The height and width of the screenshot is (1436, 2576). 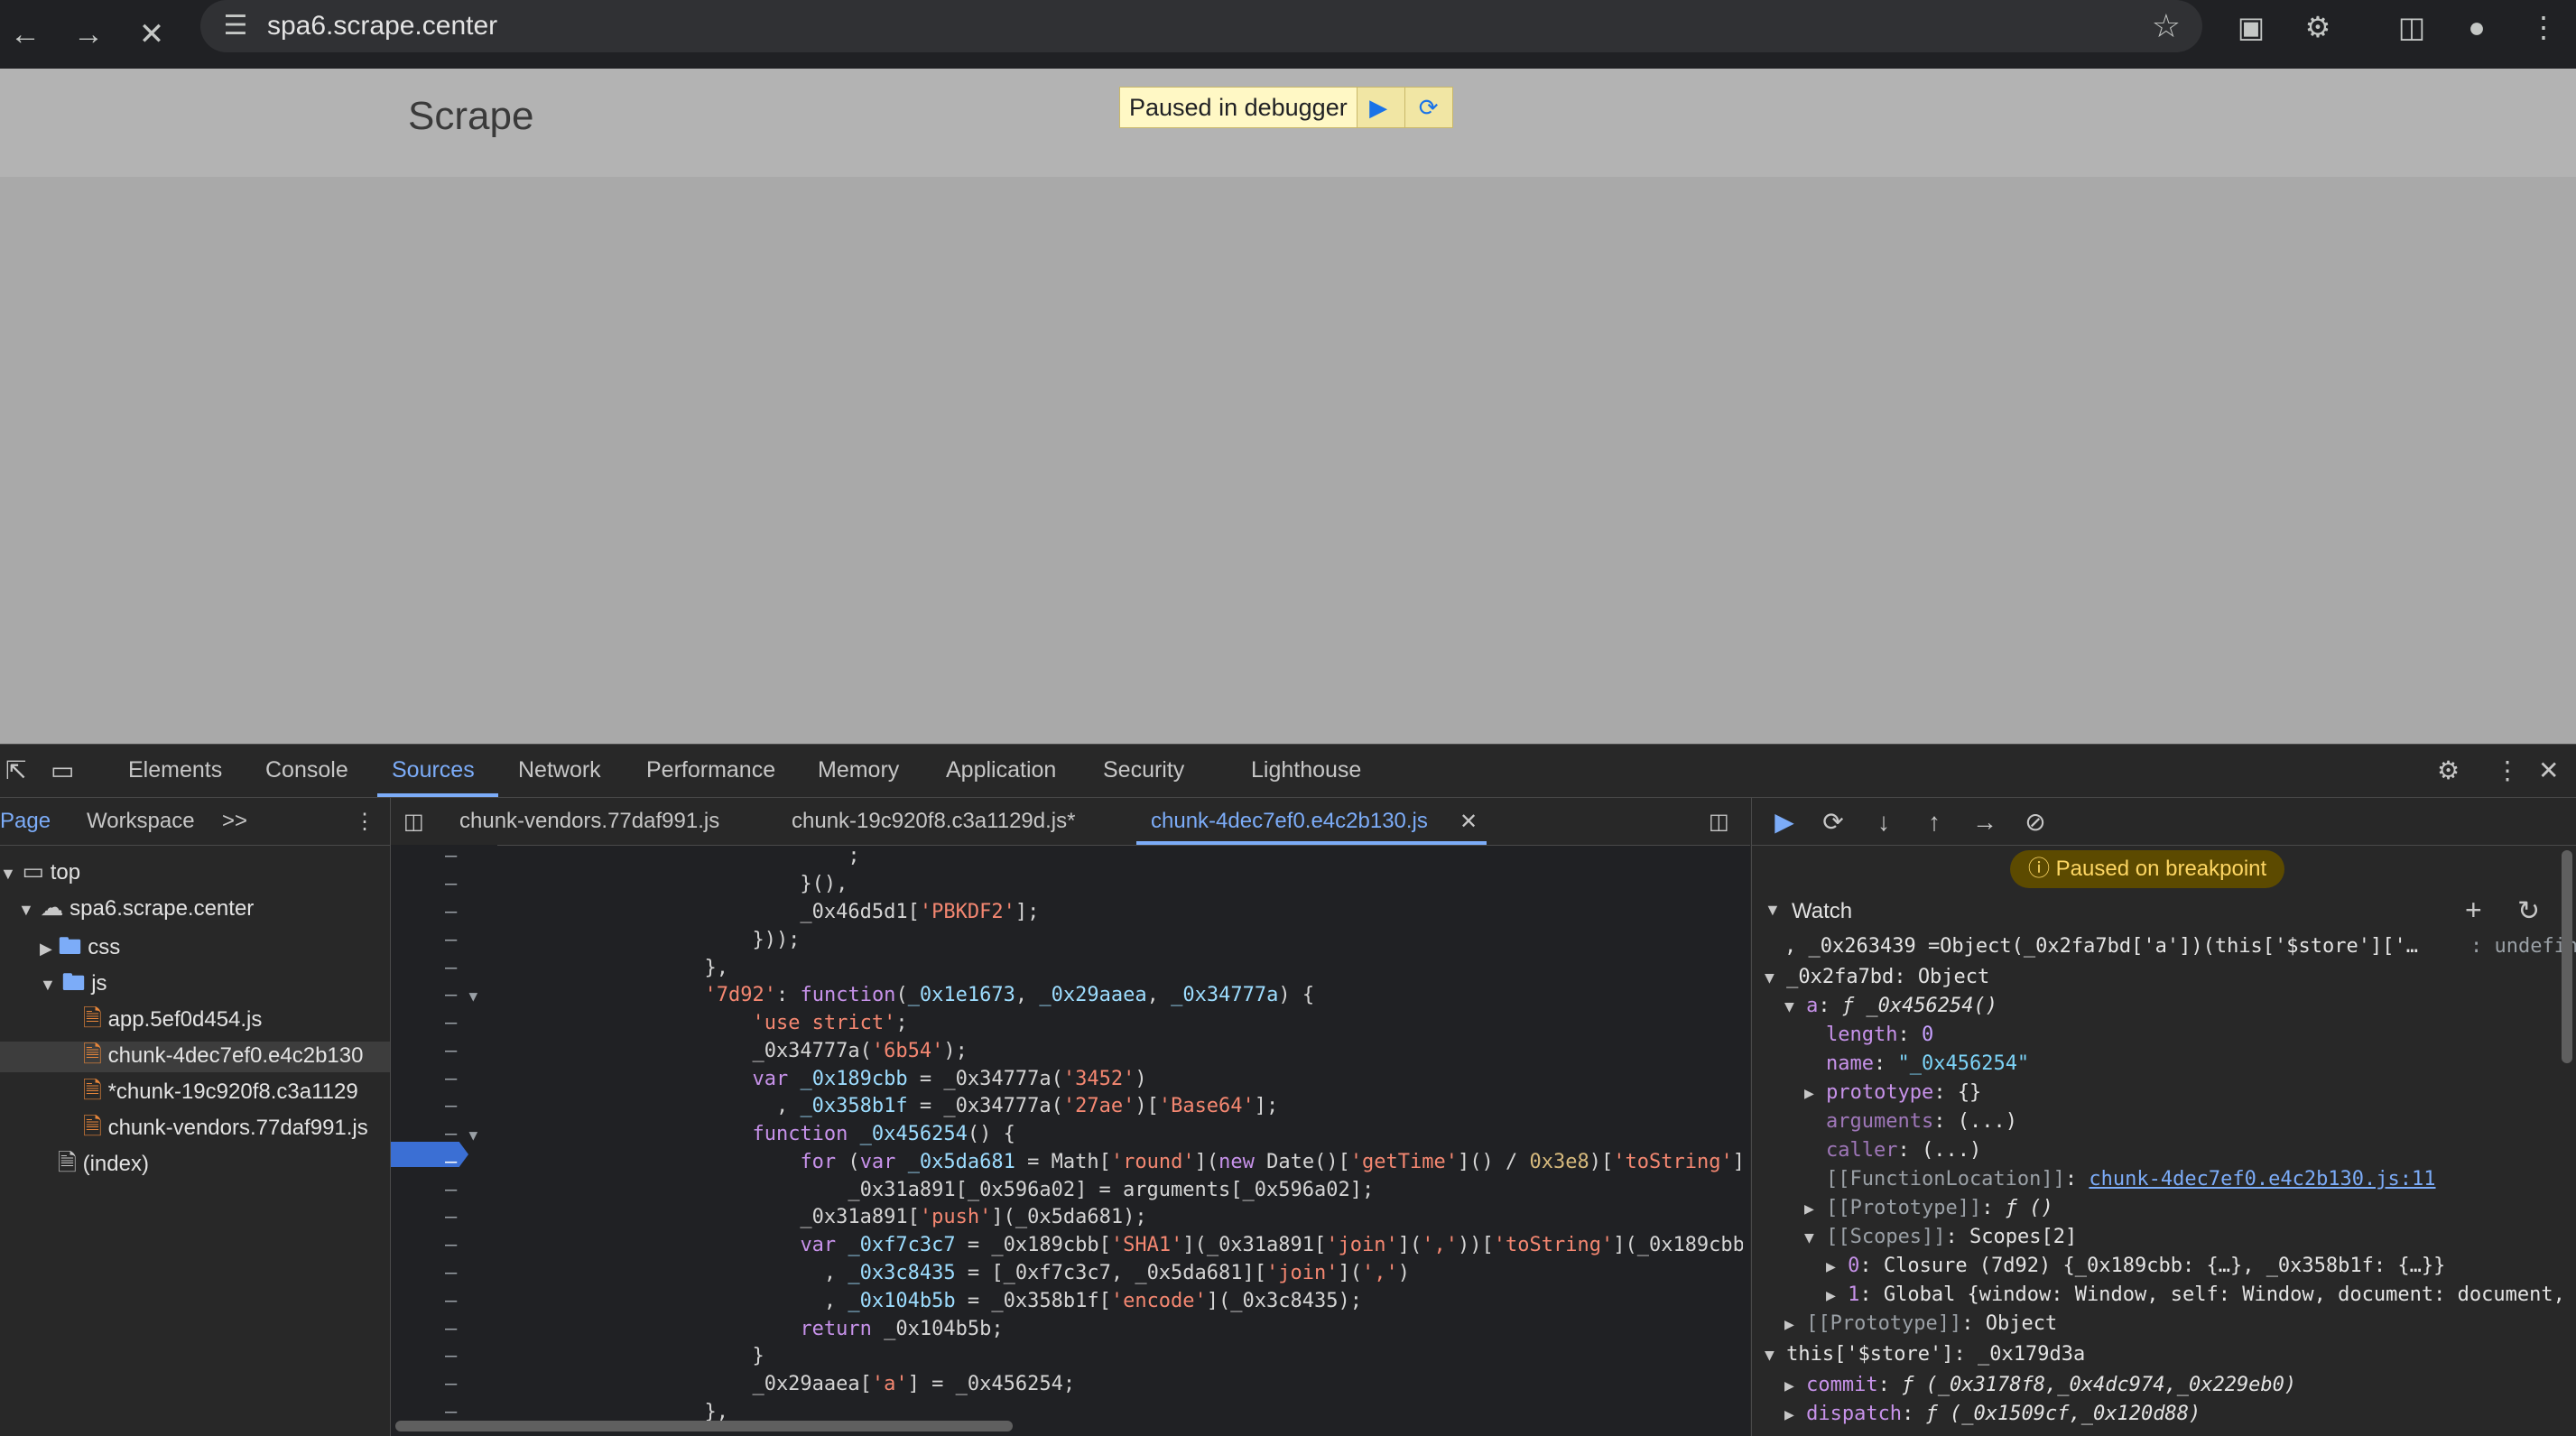 What do you see at coordinates (1904, 1208) in the screenshot?
I see `prop-key: [[Prototype]]` at bounding box center [1904, 1208].